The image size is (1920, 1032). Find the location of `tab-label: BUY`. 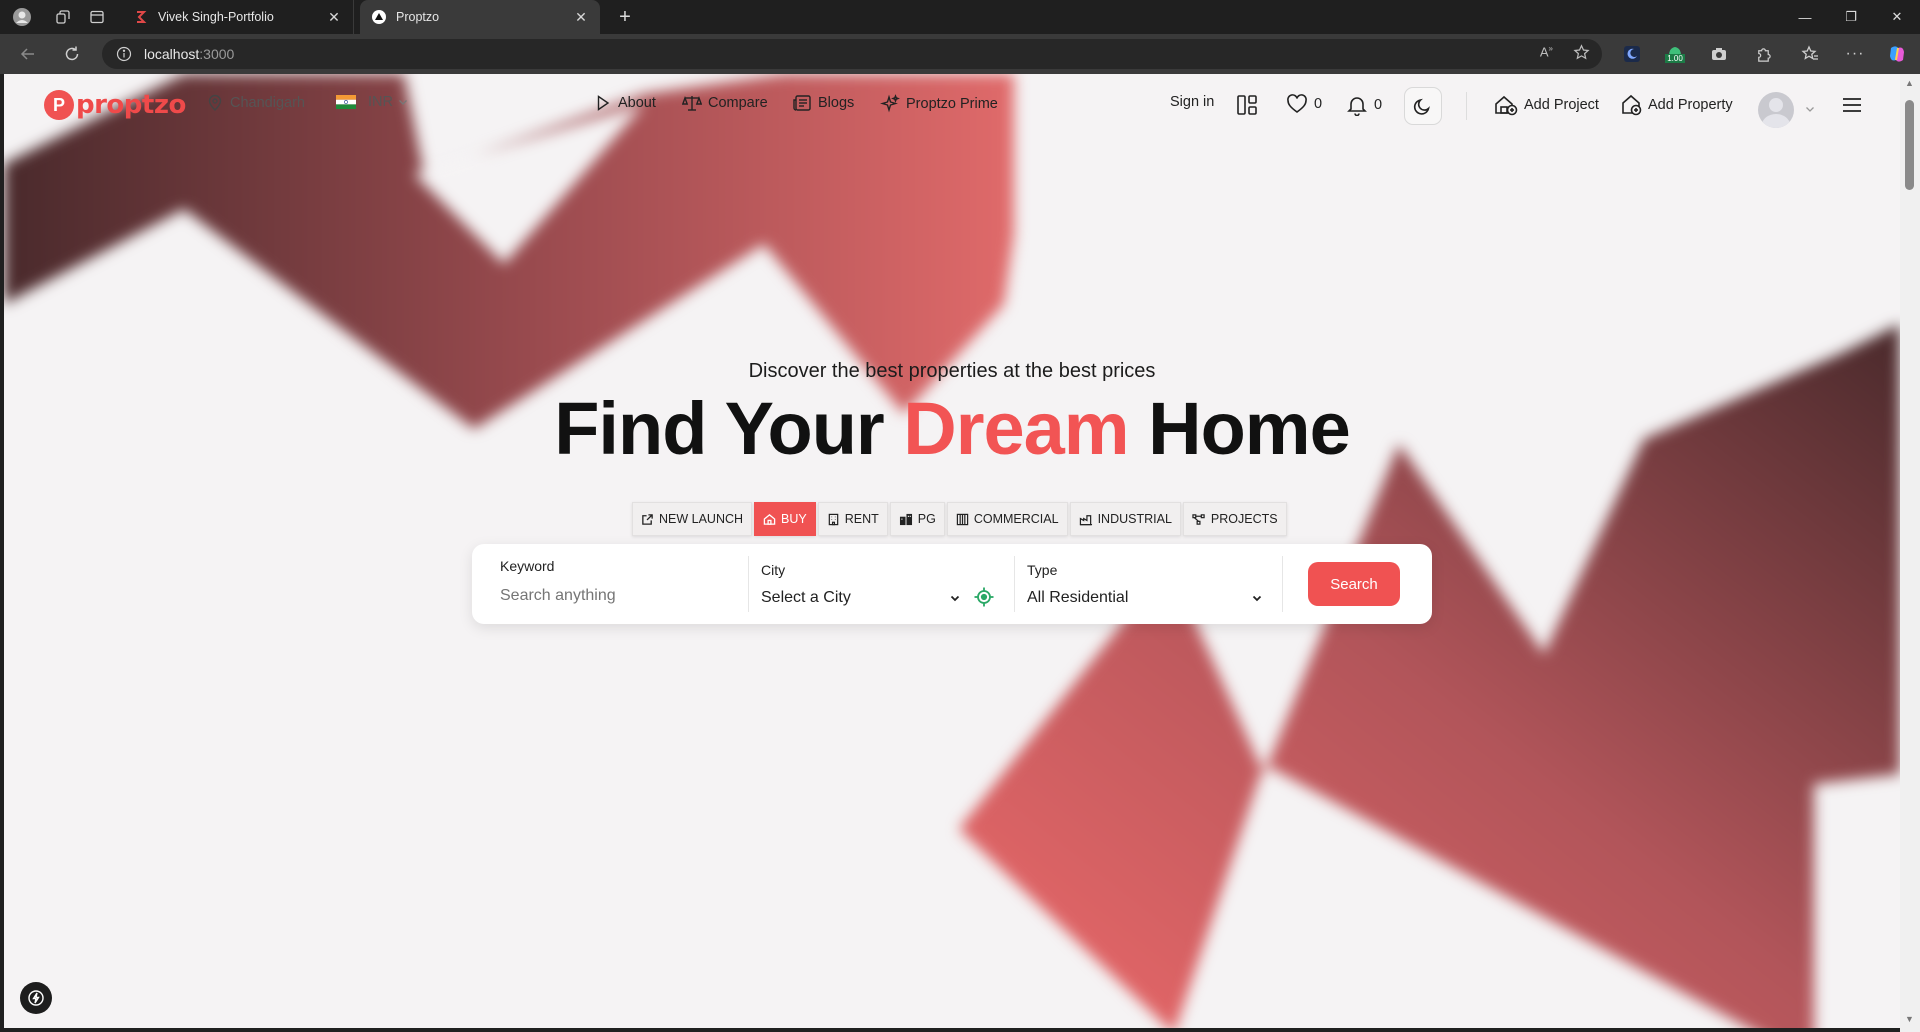

tab-label: BUY is located at coordinates (794, 519).